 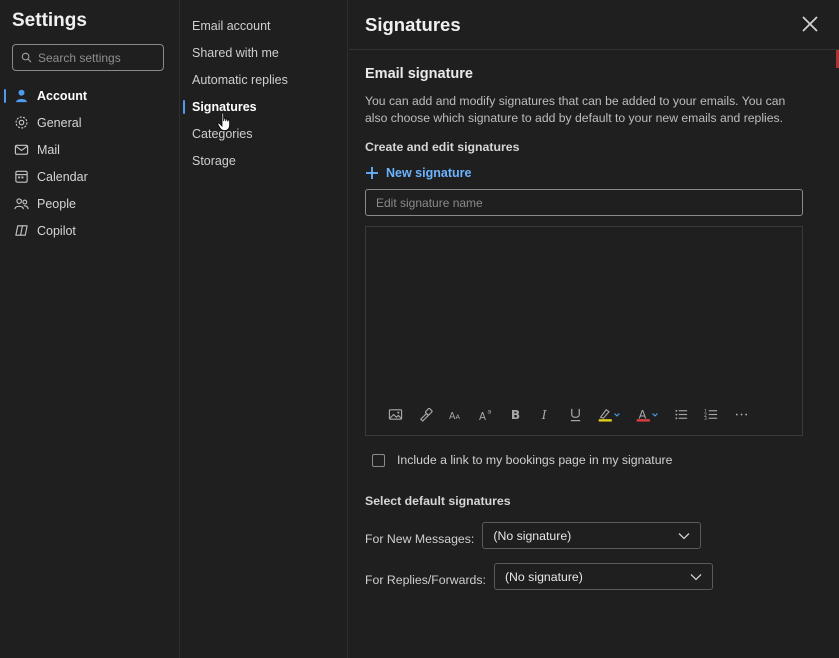 What do you see at coordinates (413, 24) in the screenshot?
I see `panel-title: Signatures` at bounding box center [413, 24].